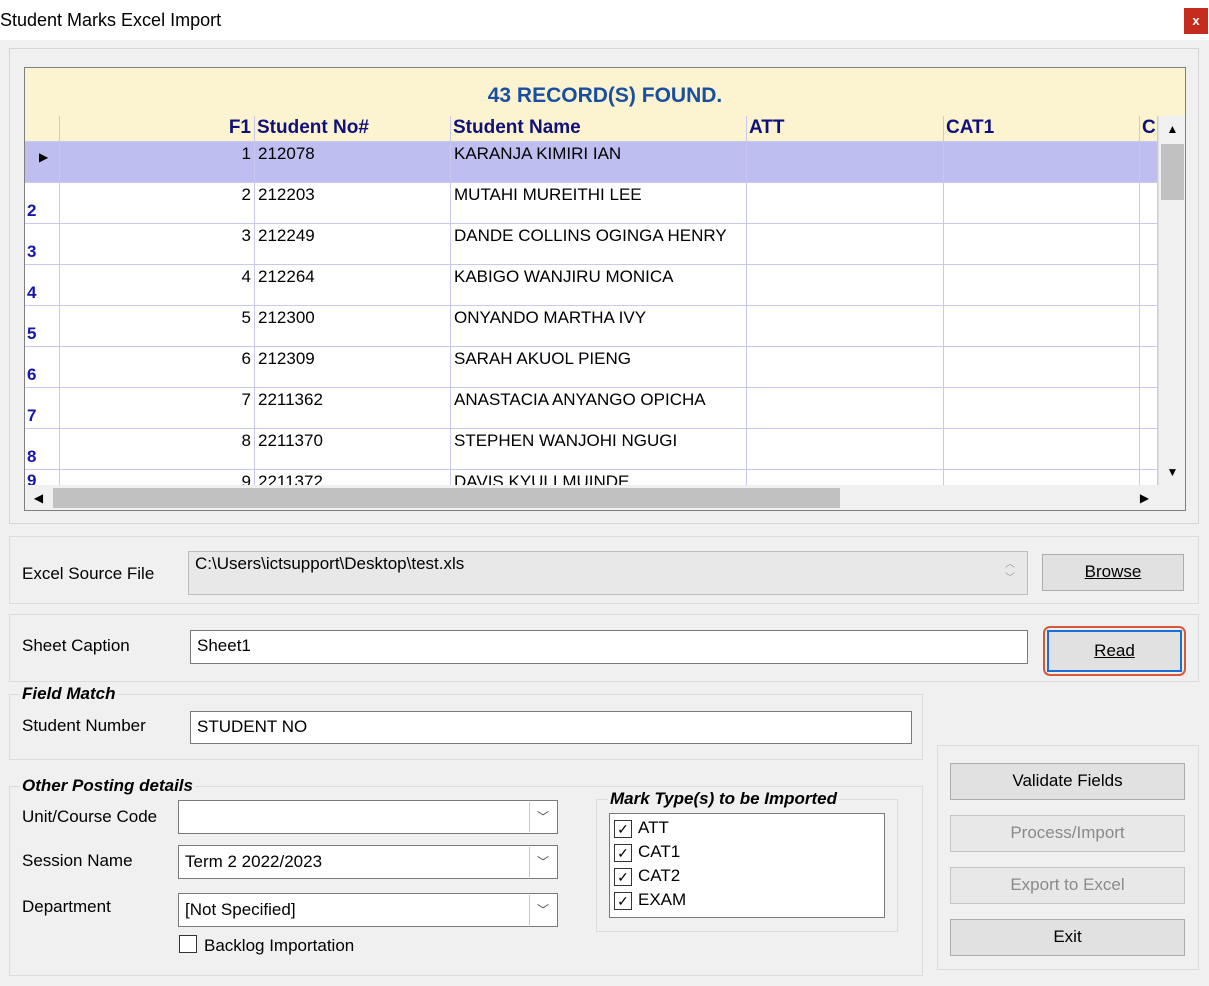 The image size is (1209, 986). I want to click on table-row: 2 2 212203 MUTAHI MUREITHI LEE, so click(591, 203).